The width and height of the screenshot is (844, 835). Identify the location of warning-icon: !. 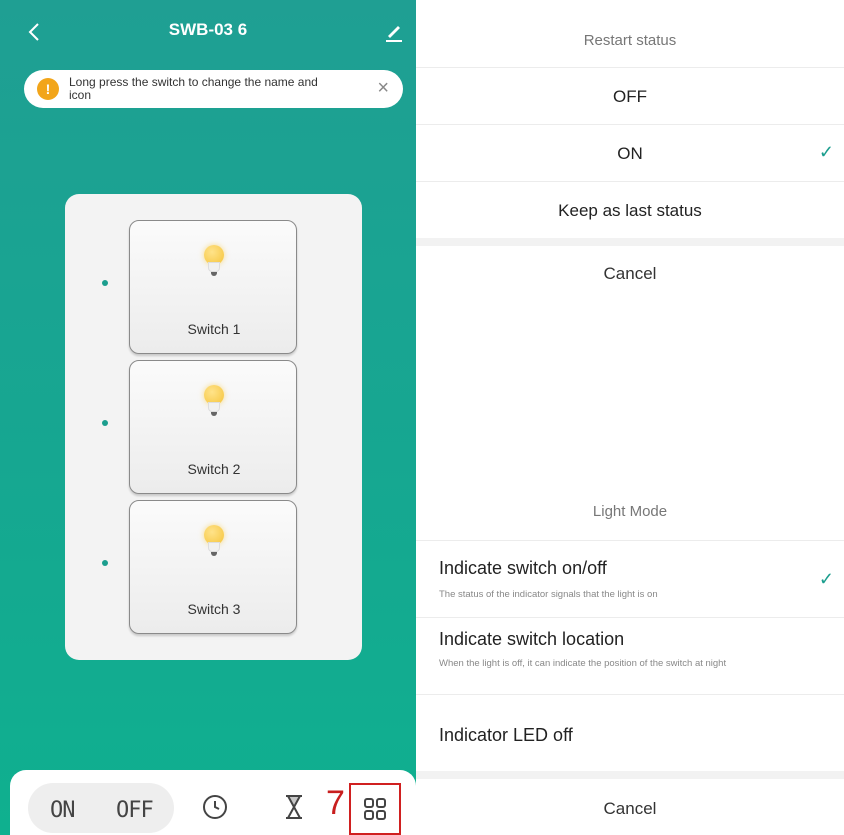
(48, 89).